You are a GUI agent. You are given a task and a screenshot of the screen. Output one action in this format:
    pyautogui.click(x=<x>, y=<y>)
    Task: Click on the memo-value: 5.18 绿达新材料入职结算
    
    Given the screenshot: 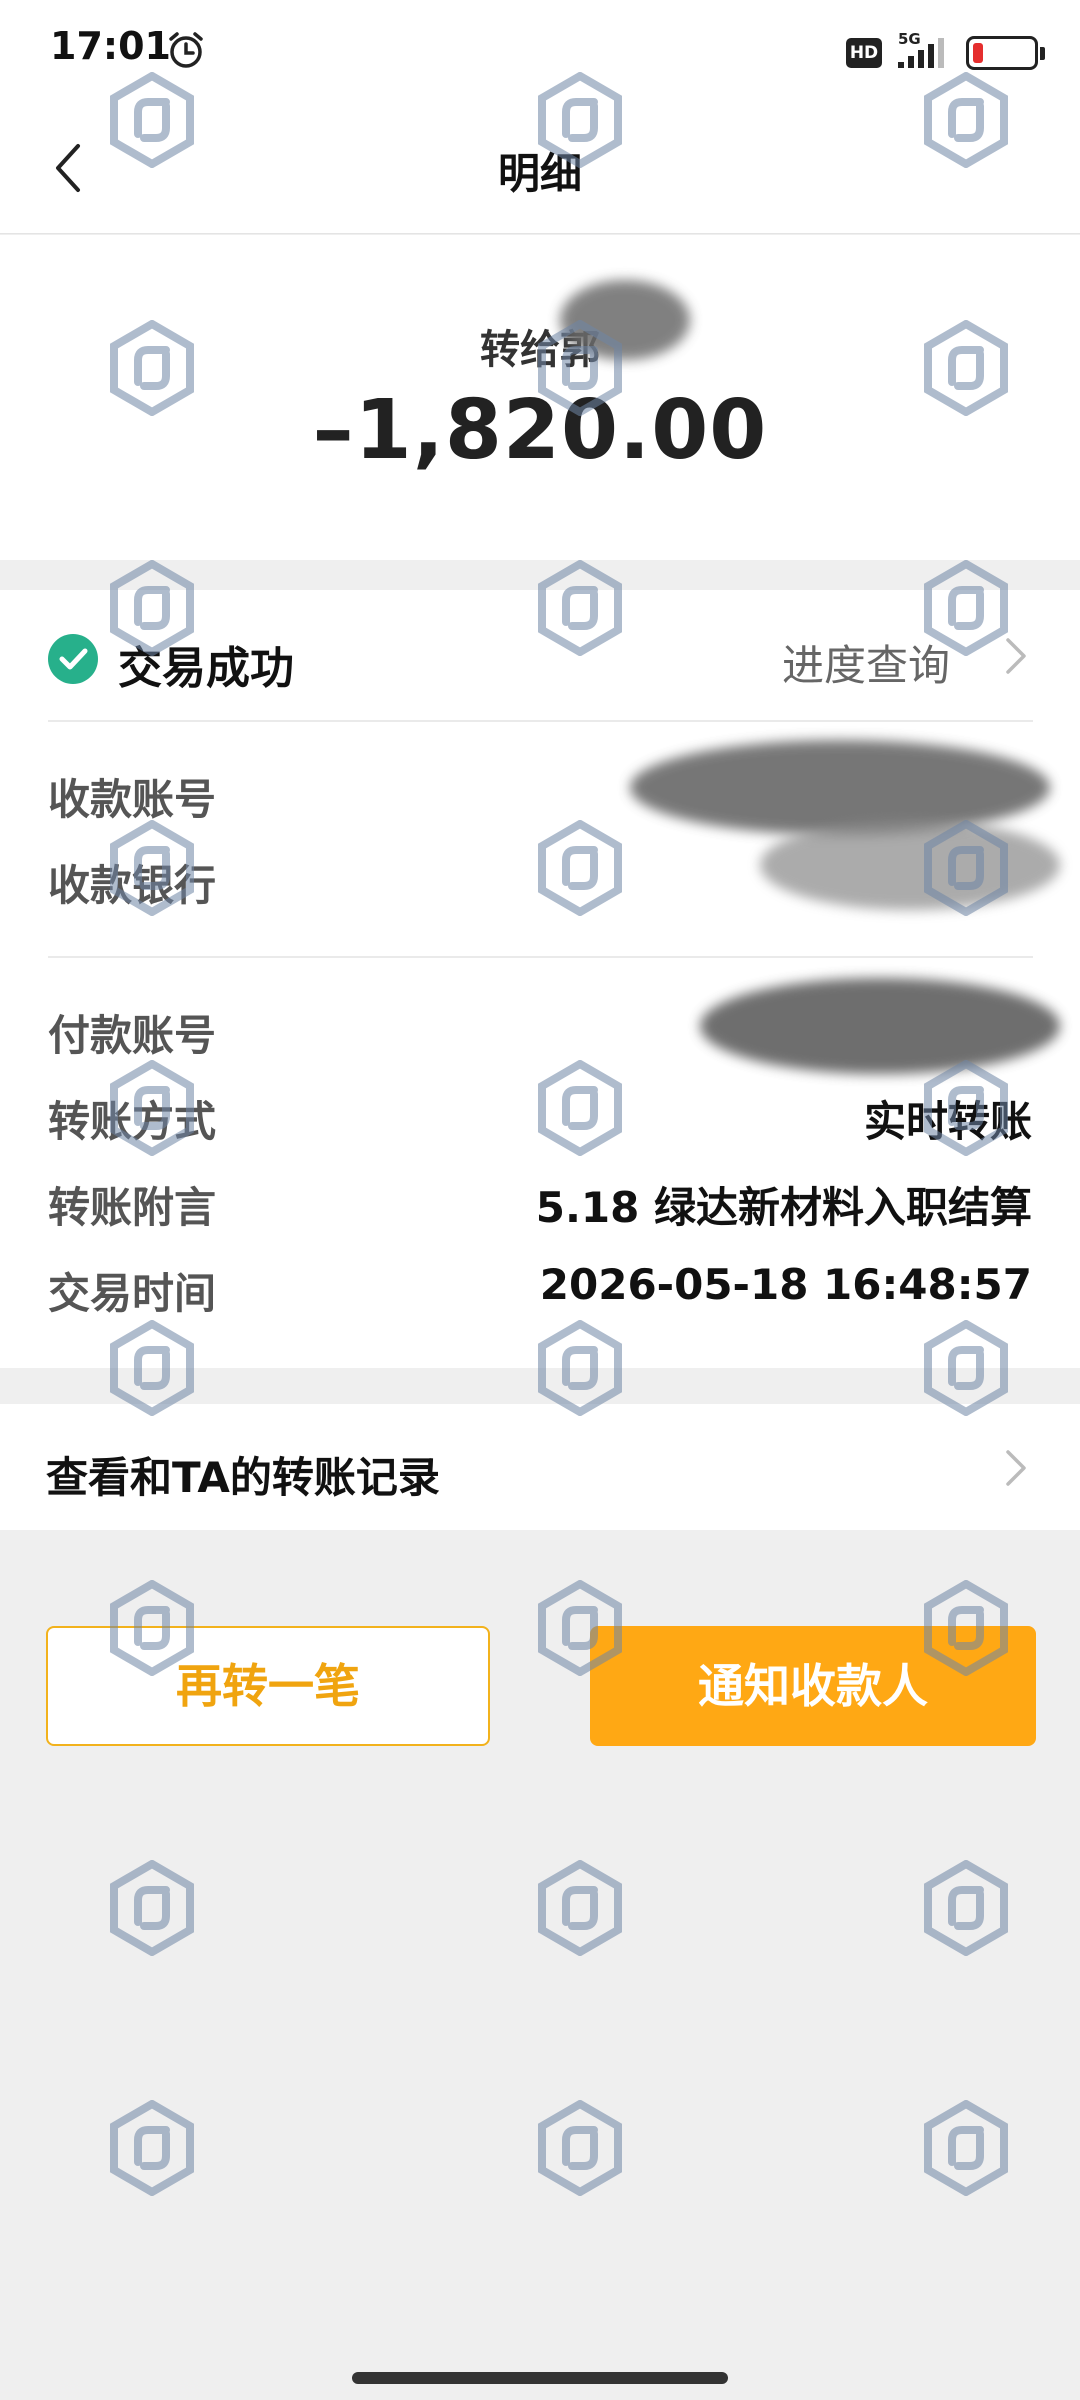 What is the action you would take?
    pyautogui.click(x=783, y=1207)
    